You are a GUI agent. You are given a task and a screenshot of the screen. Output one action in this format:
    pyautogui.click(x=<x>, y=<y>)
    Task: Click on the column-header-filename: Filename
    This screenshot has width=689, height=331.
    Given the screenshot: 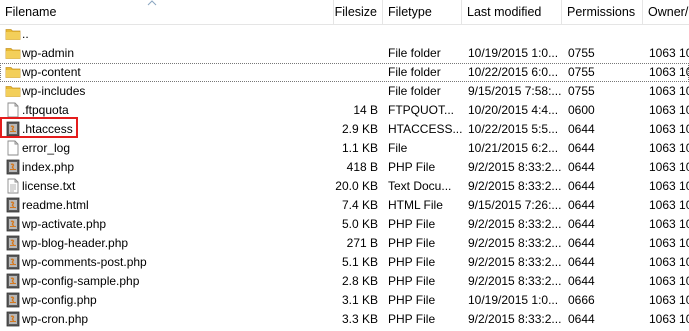 What is the action you would take?
    pyautogui.click(x=167, y=12)
    